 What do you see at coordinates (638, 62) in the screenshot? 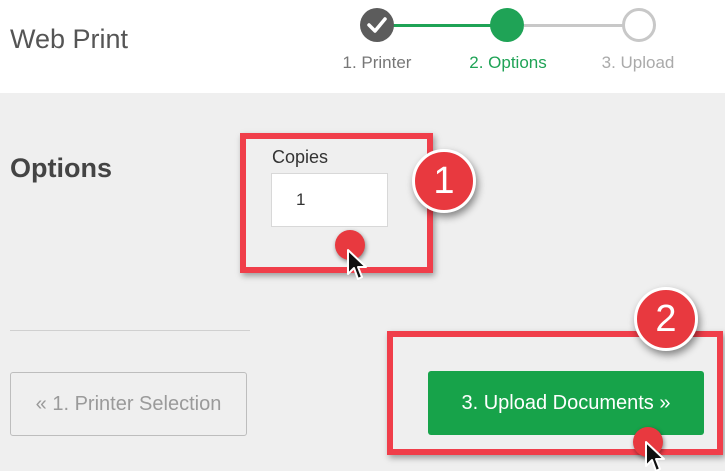
I see `step-3-label: 3. Upload` at bounding box center [638, 62].